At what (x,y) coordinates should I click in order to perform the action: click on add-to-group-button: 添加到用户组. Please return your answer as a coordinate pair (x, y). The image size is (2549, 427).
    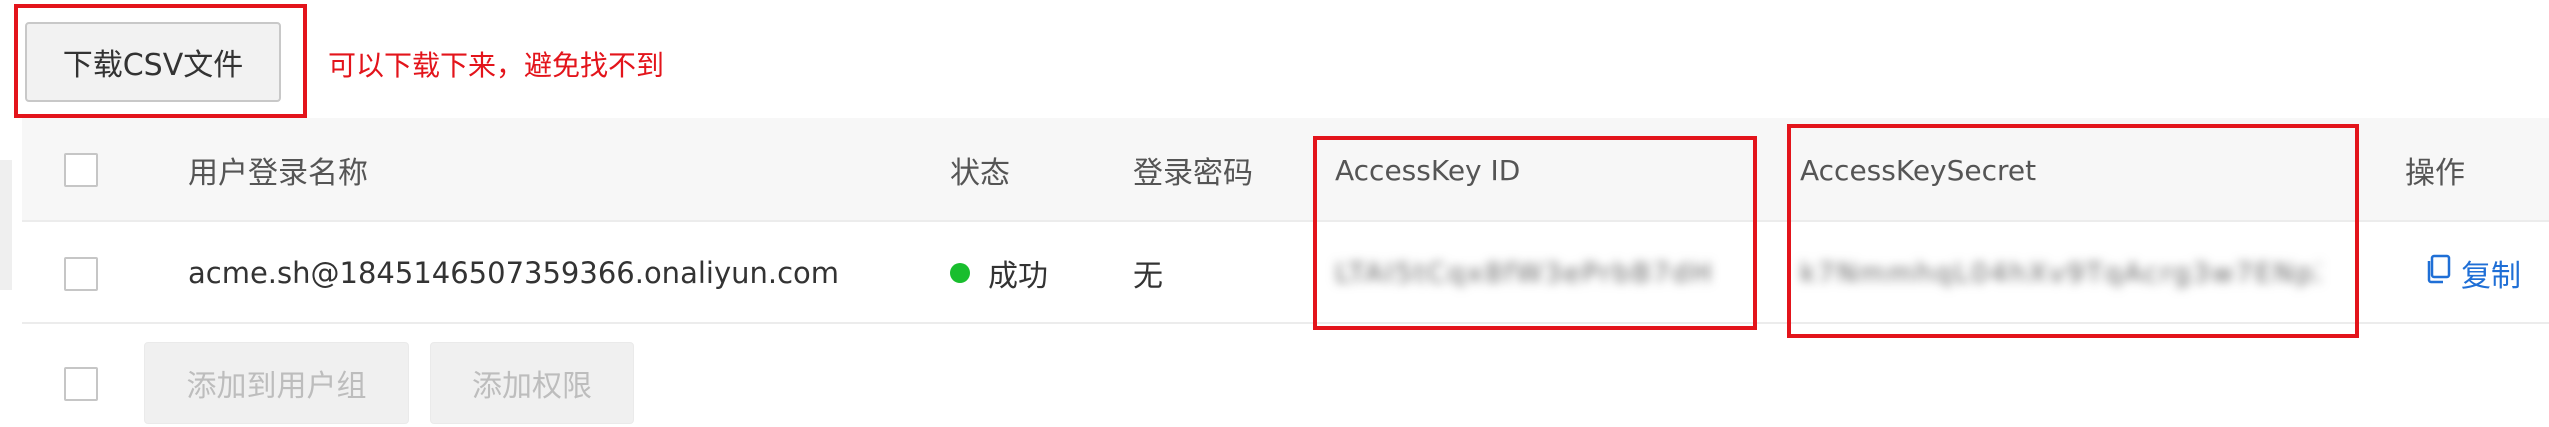
    Looking at the image, I should click on (276, 383).